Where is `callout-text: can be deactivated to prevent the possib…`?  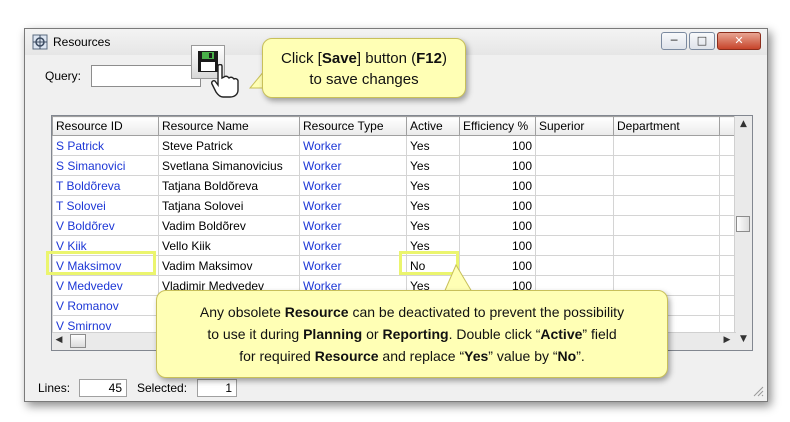
callout-text: can be deactivated to prevent the possib… is located at coordinates (486, 312).